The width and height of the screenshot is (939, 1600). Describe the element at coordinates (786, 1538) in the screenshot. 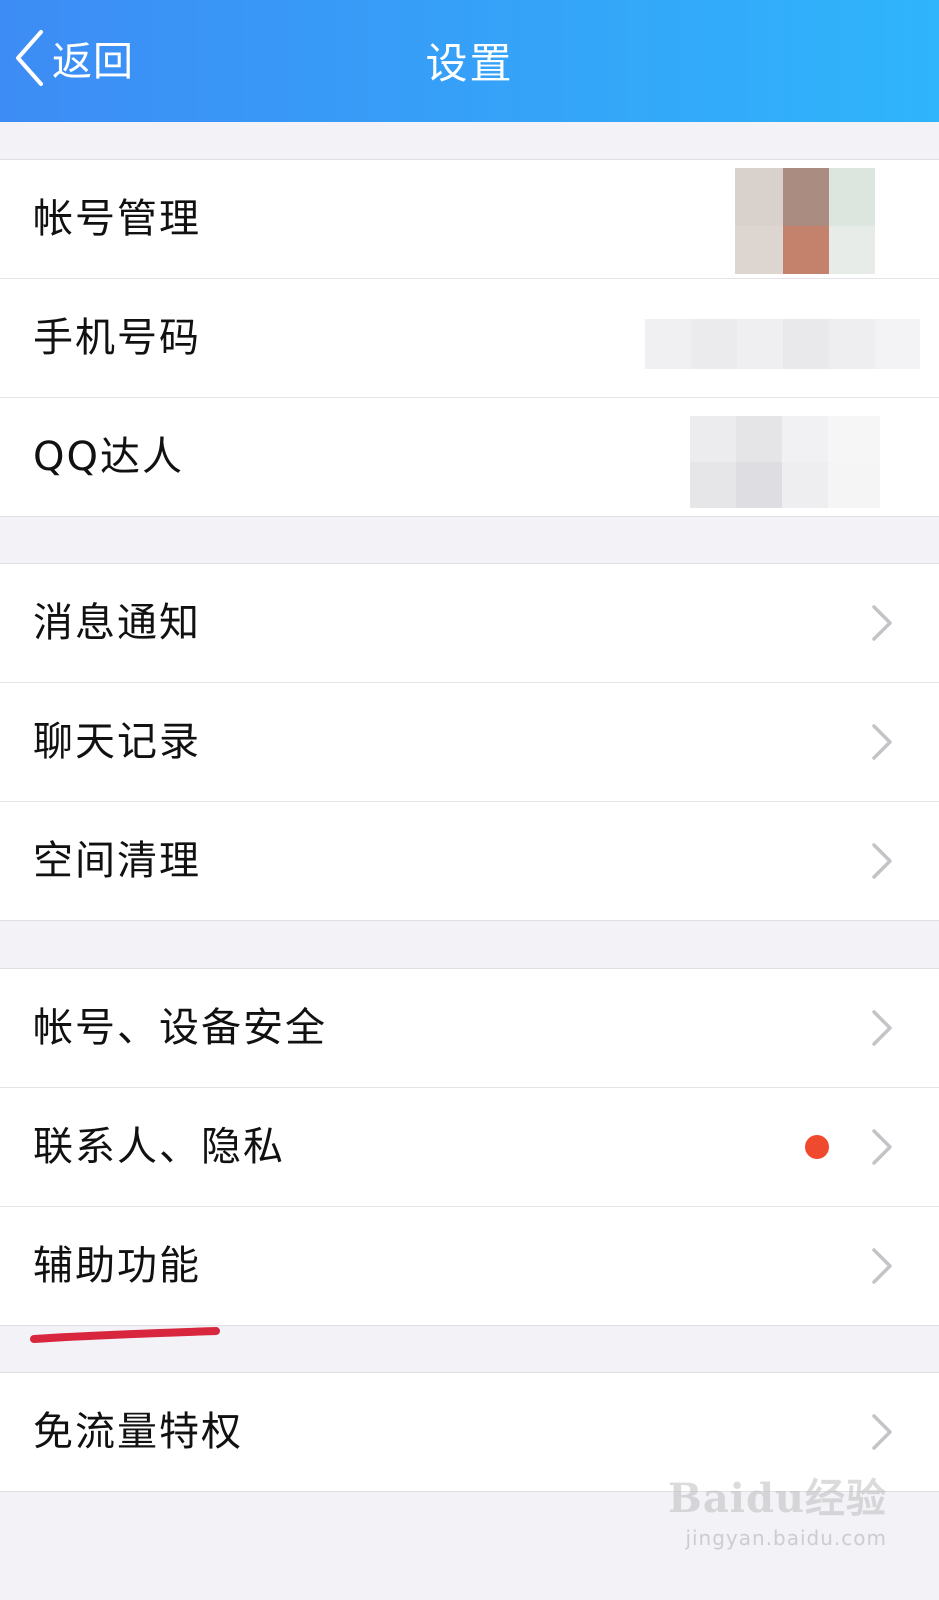

I see `watermark-url: jingyan.baidu.com` at that location.